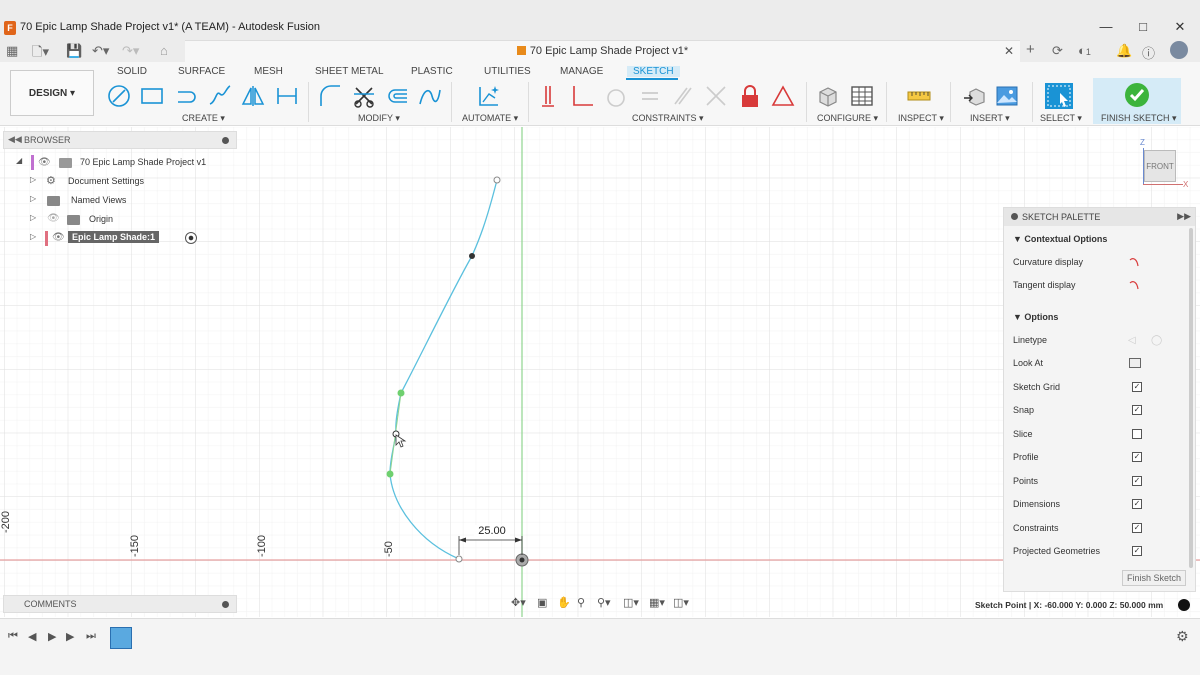  What do you see at coordinates (13, 636) in the screenshot?
I see `go-to-start-icon: ⏮` at bounding box center [13, 636].